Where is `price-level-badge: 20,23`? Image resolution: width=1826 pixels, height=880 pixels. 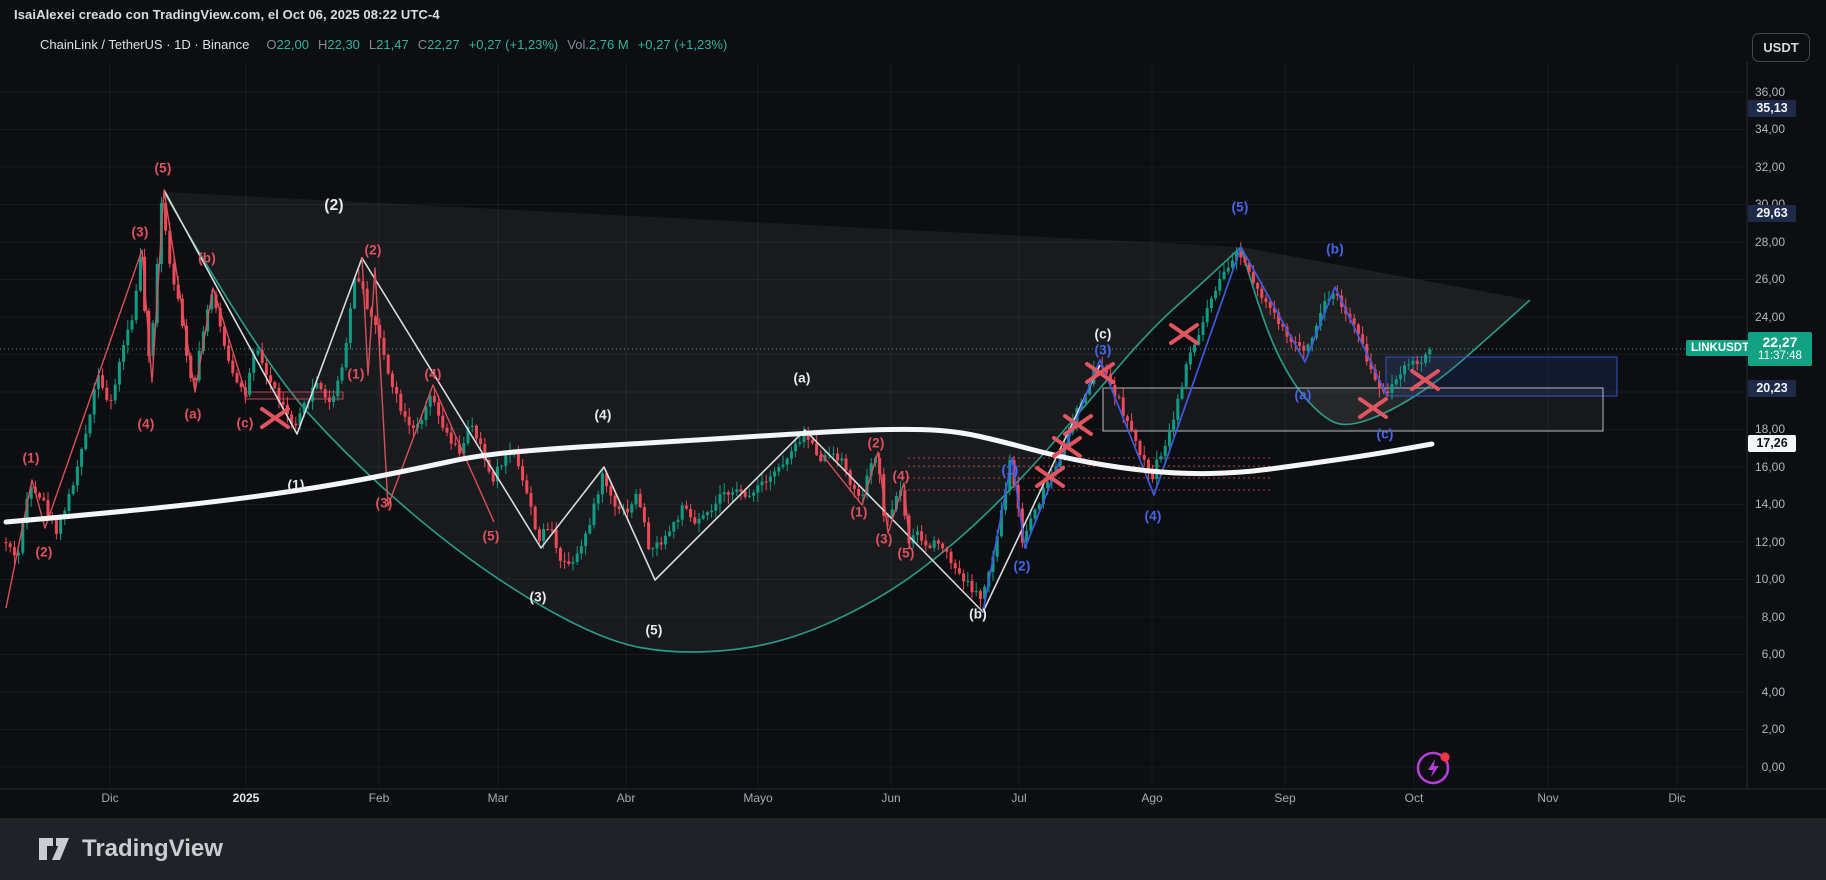
price-level-badge: 20,23 is located at coordinates (1772, 388).